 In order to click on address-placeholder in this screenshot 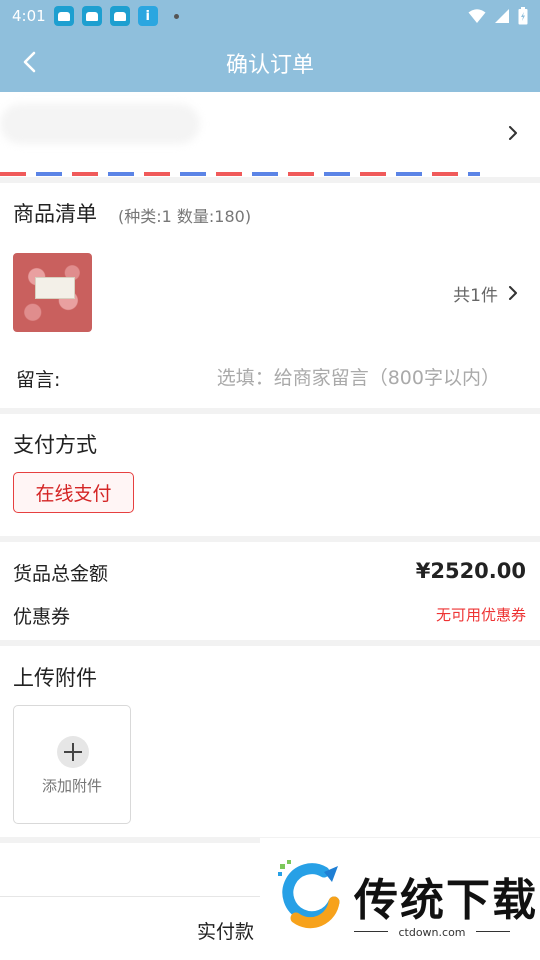, I will do `click(100, 124)`.